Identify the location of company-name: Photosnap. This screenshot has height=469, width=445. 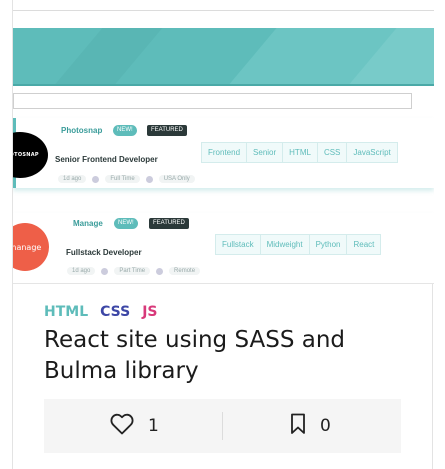
(82, 130).